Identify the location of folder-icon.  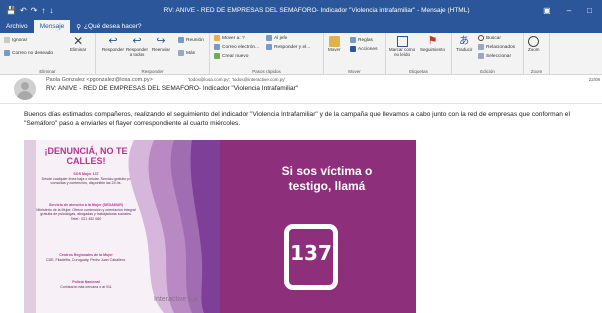
(217, 38).